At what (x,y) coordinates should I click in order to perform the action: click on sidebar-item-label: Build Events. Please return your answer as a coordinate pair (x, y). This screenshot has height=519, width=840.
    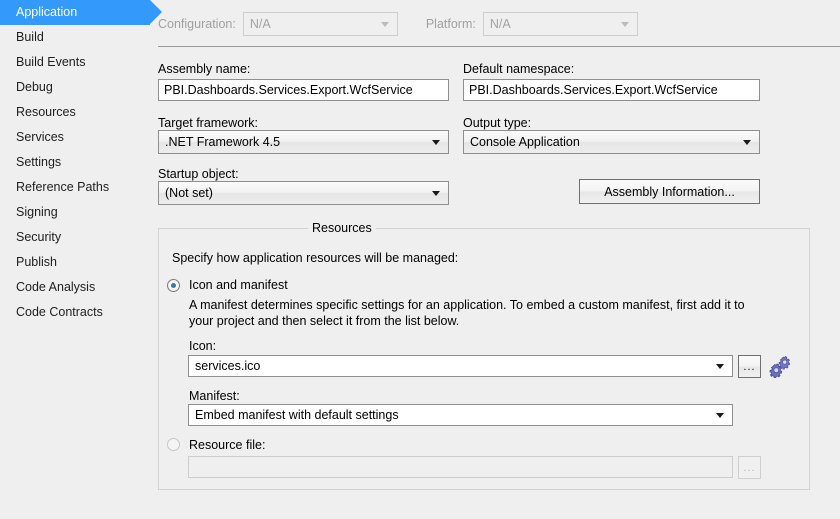
    Looking at the image, I should click on (51, 62).